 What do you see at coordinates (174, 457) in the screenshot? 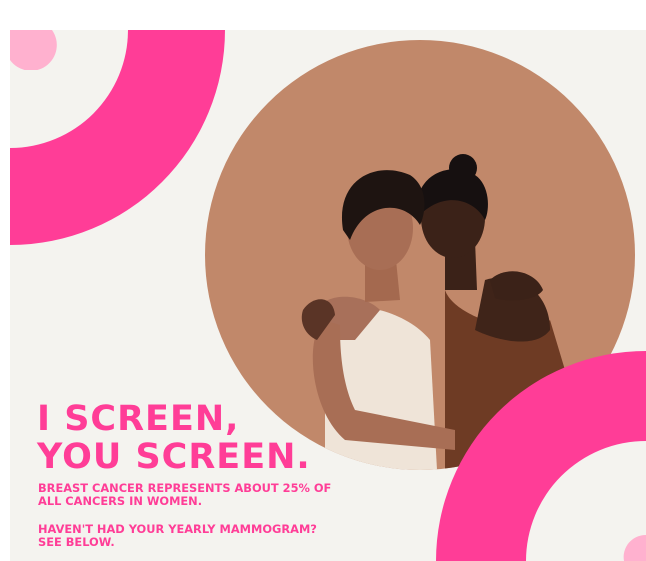
I see `headline-line-2: YOU SCREEN.` at bounding box center [174, 457].